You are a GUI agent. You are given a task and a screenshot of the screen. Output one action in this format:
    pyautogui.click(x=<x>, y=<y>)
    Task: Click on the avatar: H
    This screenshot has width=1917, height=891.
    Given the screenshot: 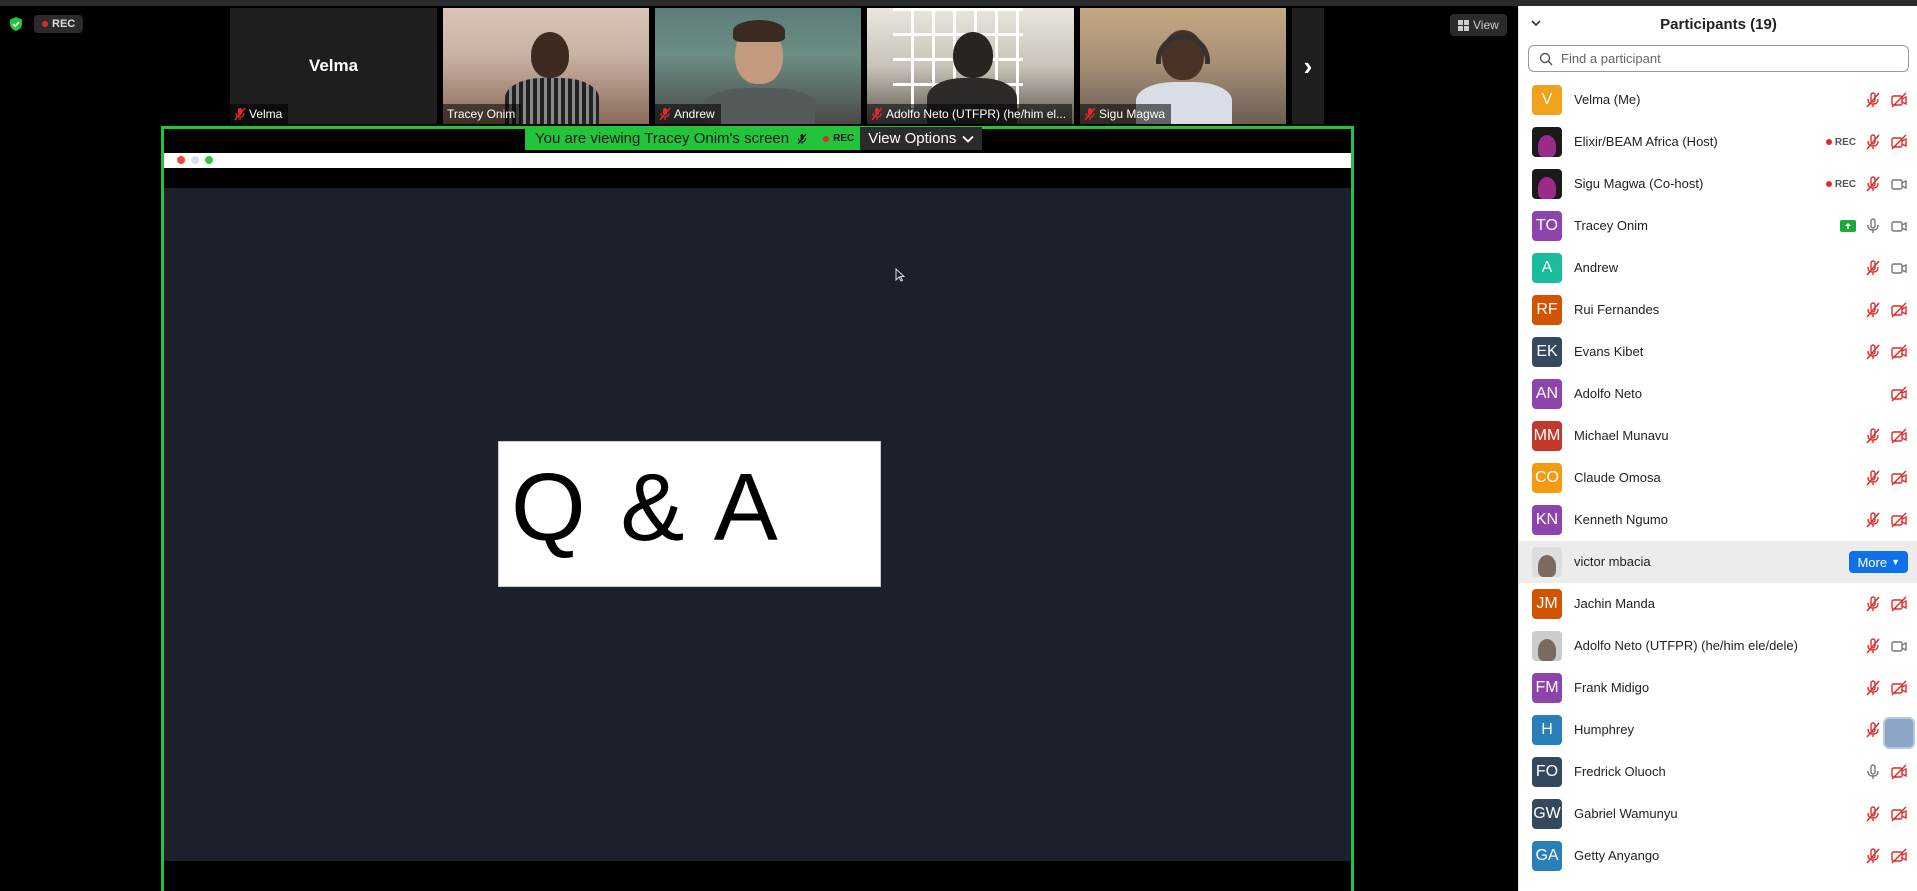 What is the action you would take?
    pyautogui.click(x=1547, y=730)
    